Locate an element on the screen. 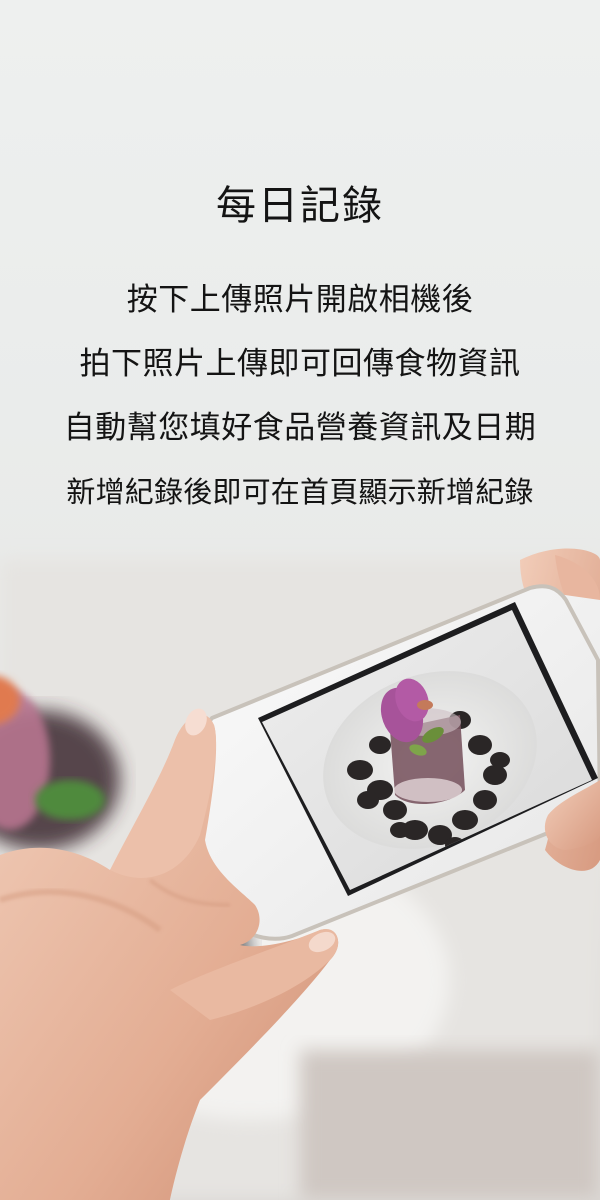 The width and height of the screenshot is (600, 1200). instruction-line: 自動幫您填好食品營養資訊及日期 is located at coordinates (300, 428).